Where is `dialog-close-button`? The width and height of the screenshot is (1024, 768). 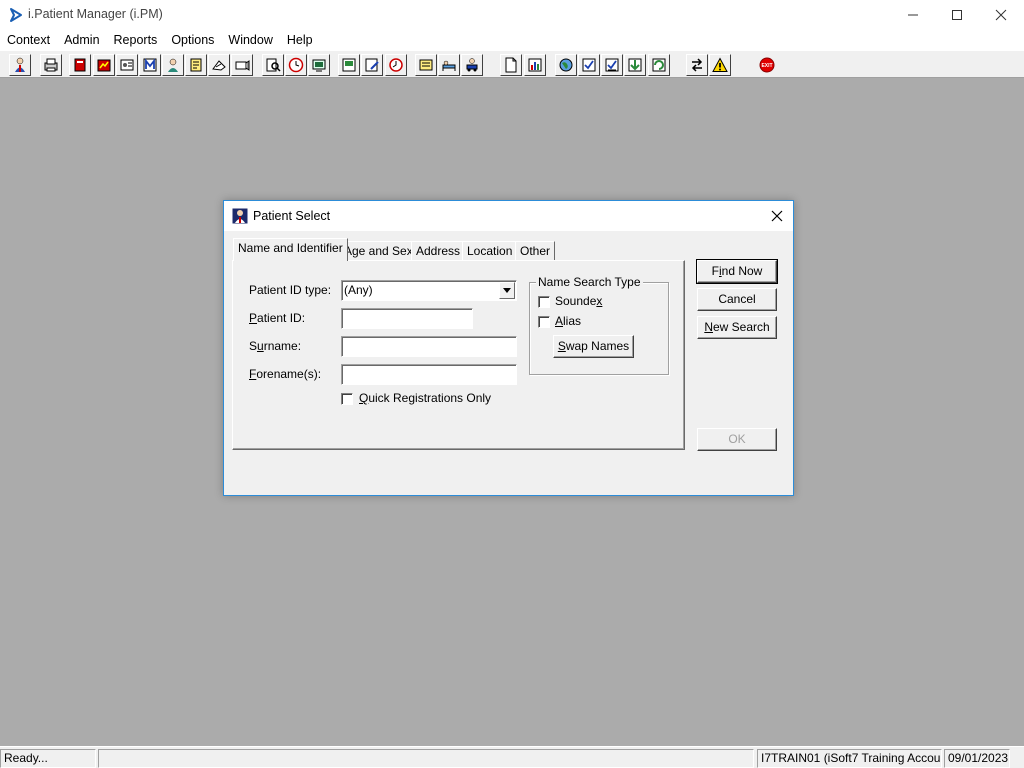
dialog-close-button is located at coordinates (777, 216).